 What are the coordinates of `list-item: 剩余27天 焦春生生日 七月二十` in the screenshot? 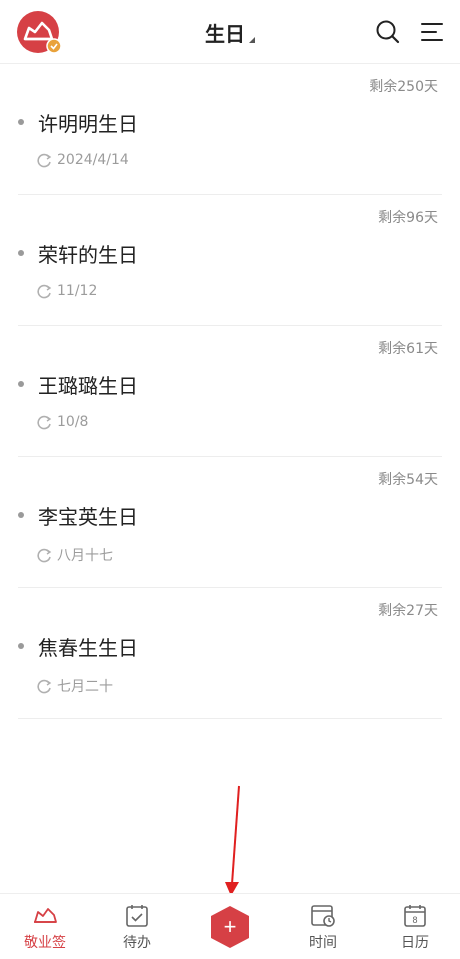 It's located at (230, 653).